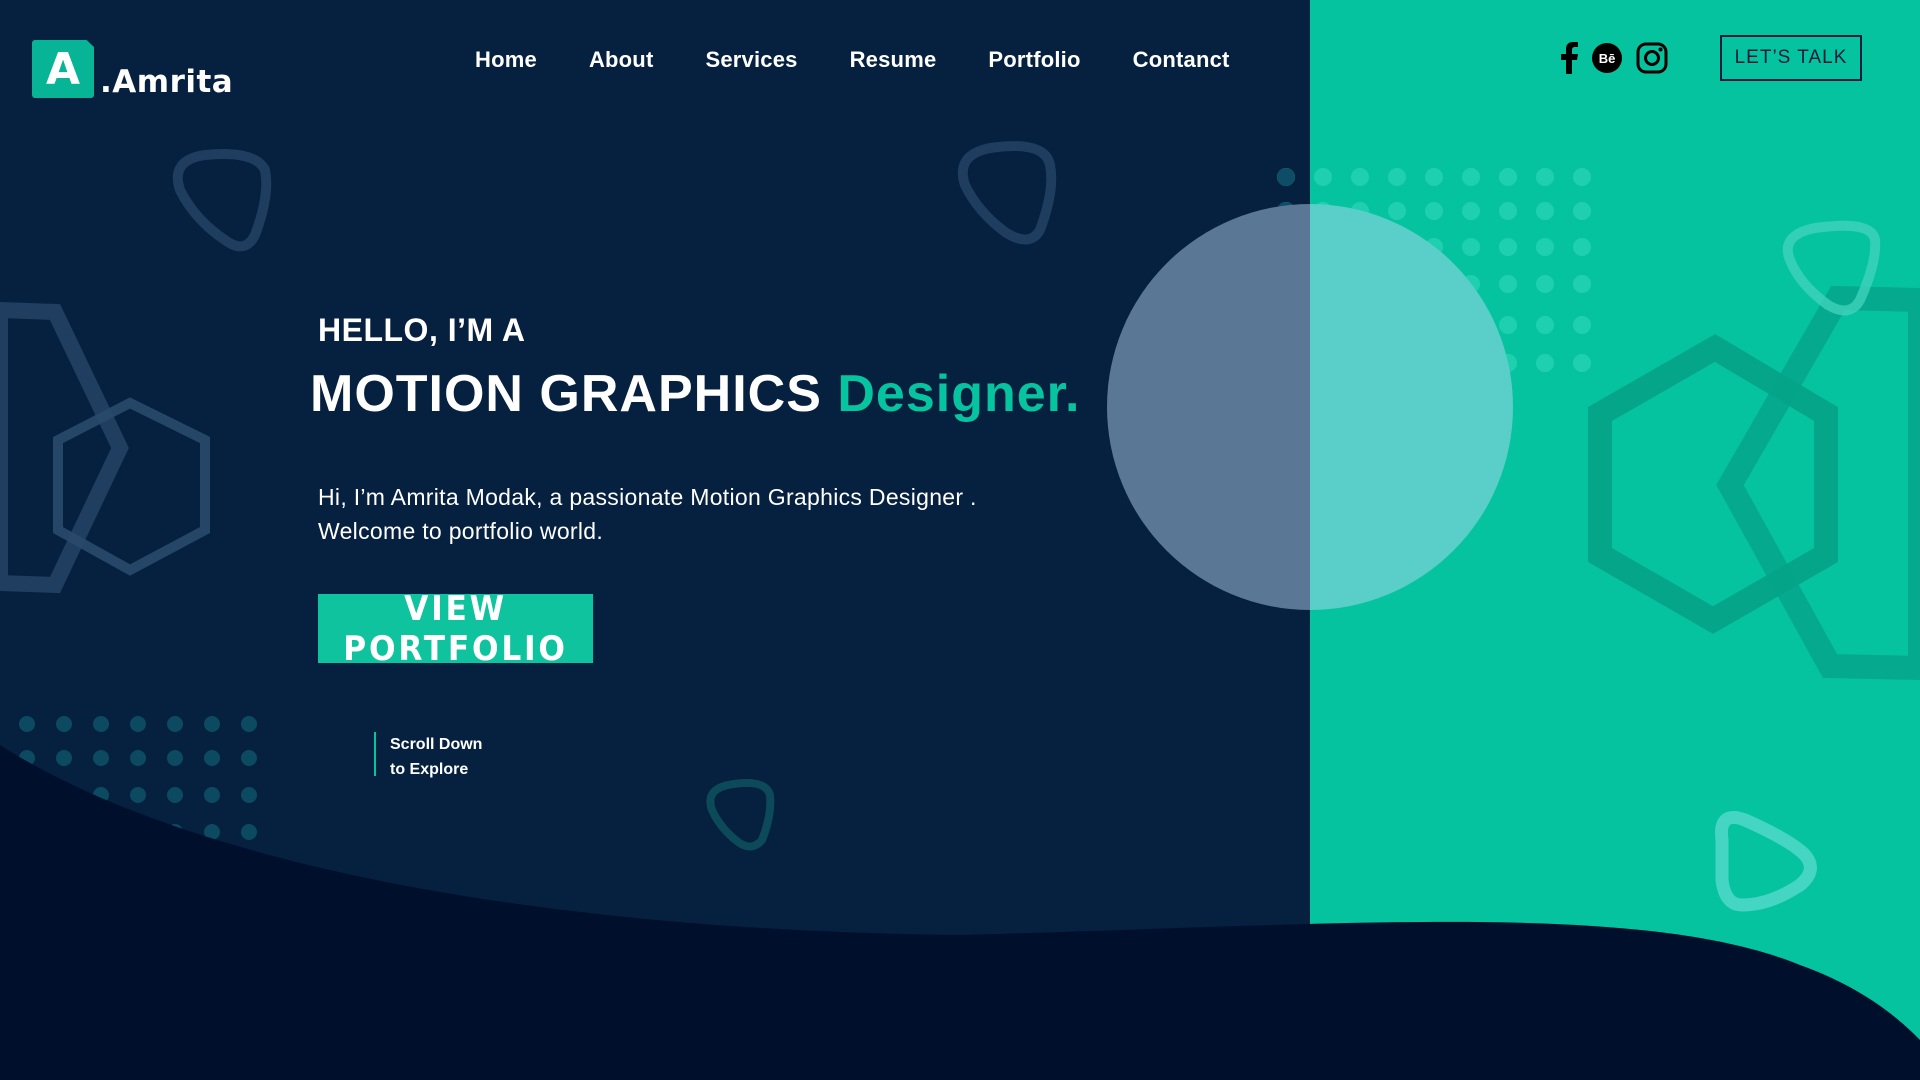 Image resolution: width=1920 pixels, height=1080 pixels. Describe the element at coordinates (461, 531) in the screenshot. I see `intro-line-2: Welcome to portfolio world.` at that location.